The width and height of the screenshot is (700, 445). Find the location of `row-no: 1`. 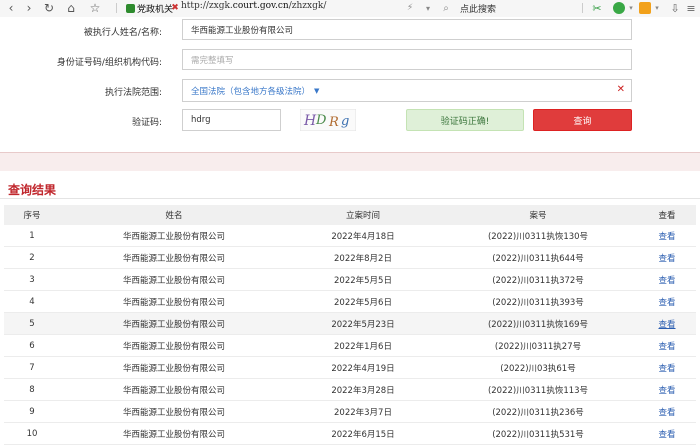

row-no: 1 is located at coordinates (32, 235).